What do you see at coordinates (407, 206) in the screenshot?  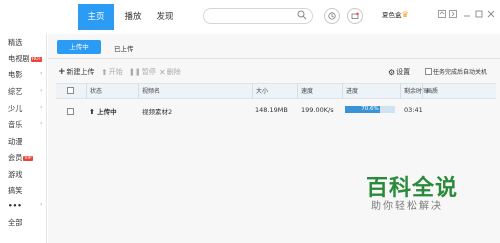 I see `watermark-subtitle: 助你轻松解决` at bounding box center [407, 206].